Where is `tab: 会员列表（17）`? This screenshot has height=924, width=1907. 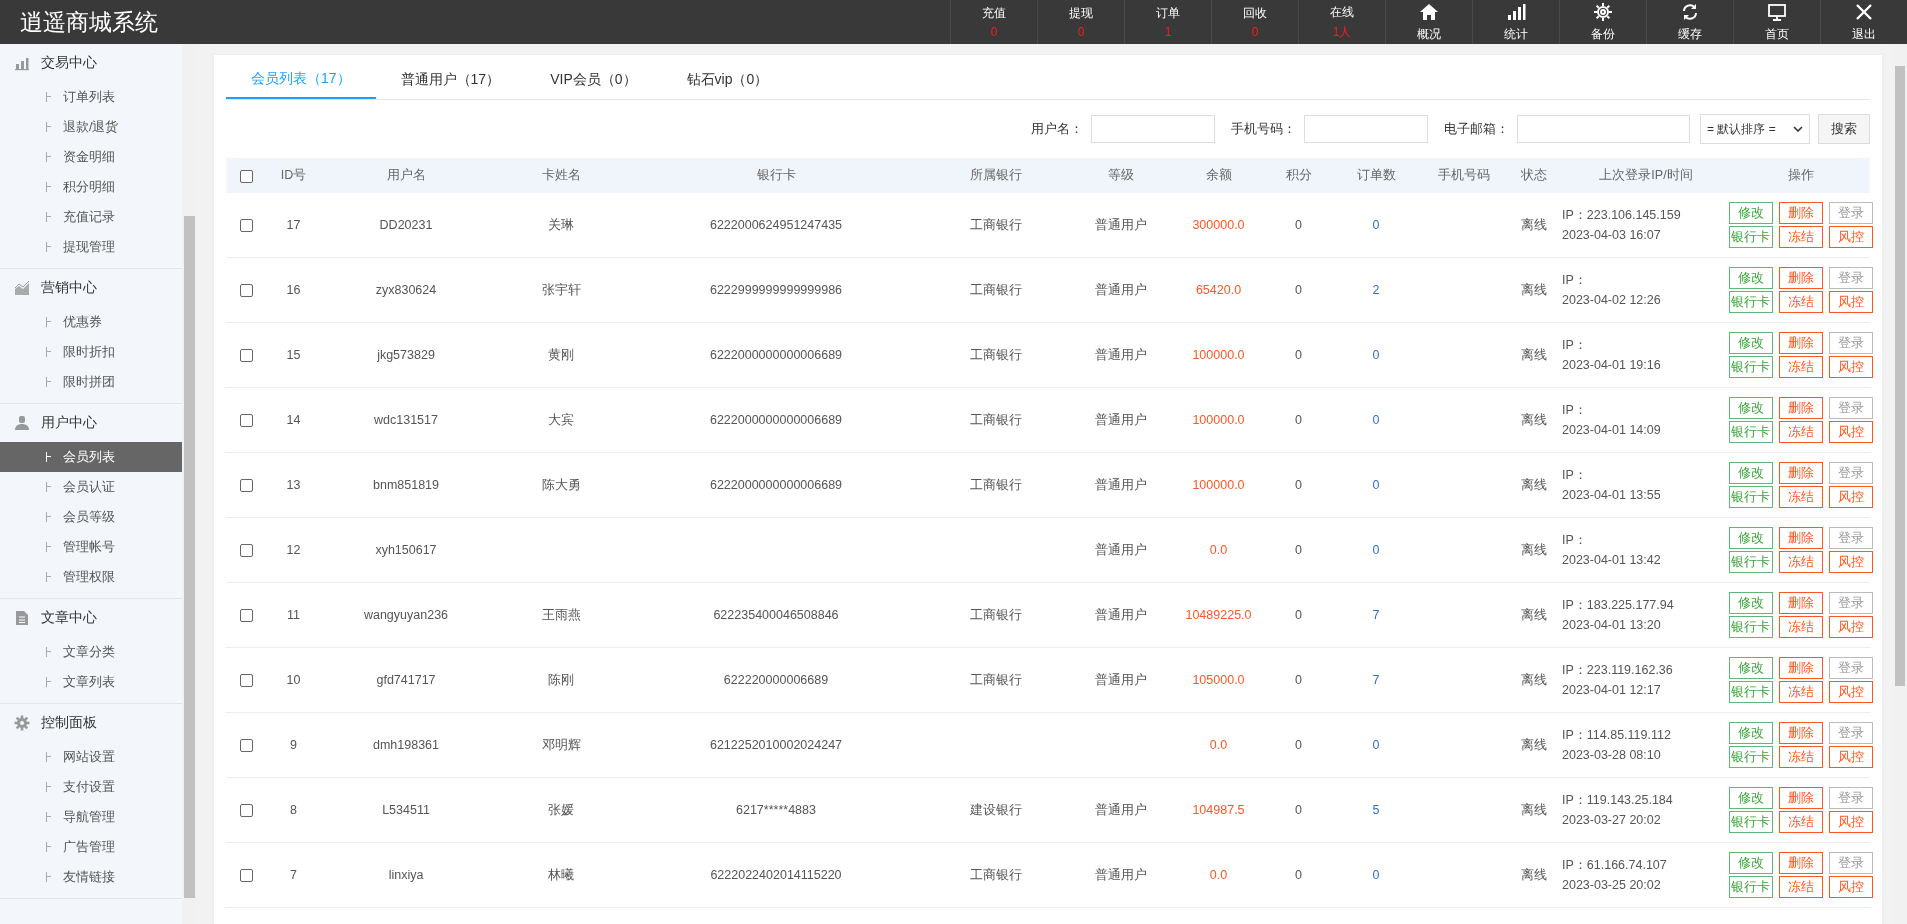 tab: 会员列表（17） is located at coordinates (301, 80).